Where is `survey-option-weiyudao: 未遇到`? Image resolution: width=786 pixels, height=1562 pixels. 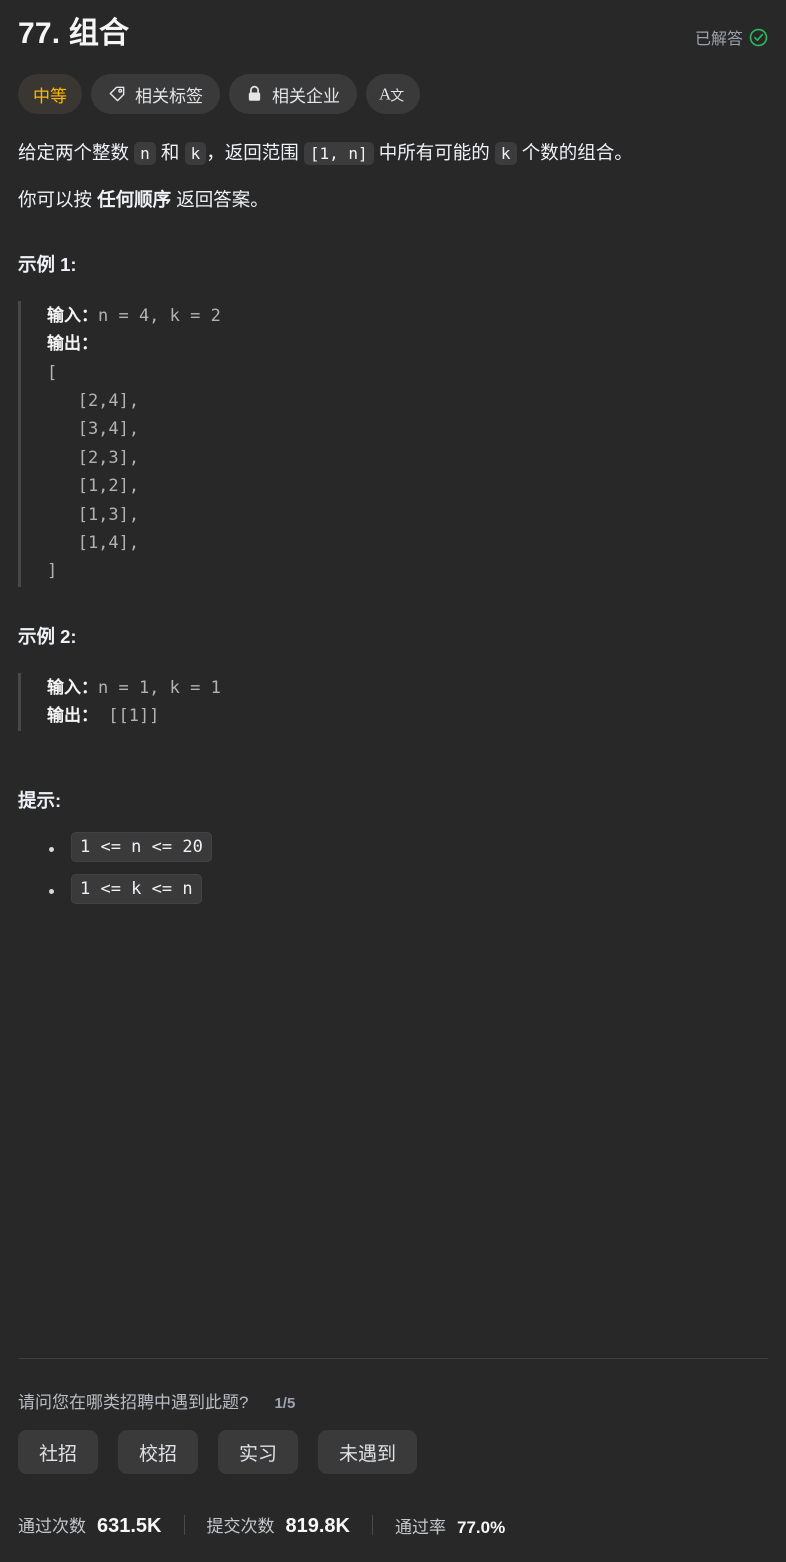
survey-option-weiyudao: 未遇到 is located at coordinates (368, 1452).